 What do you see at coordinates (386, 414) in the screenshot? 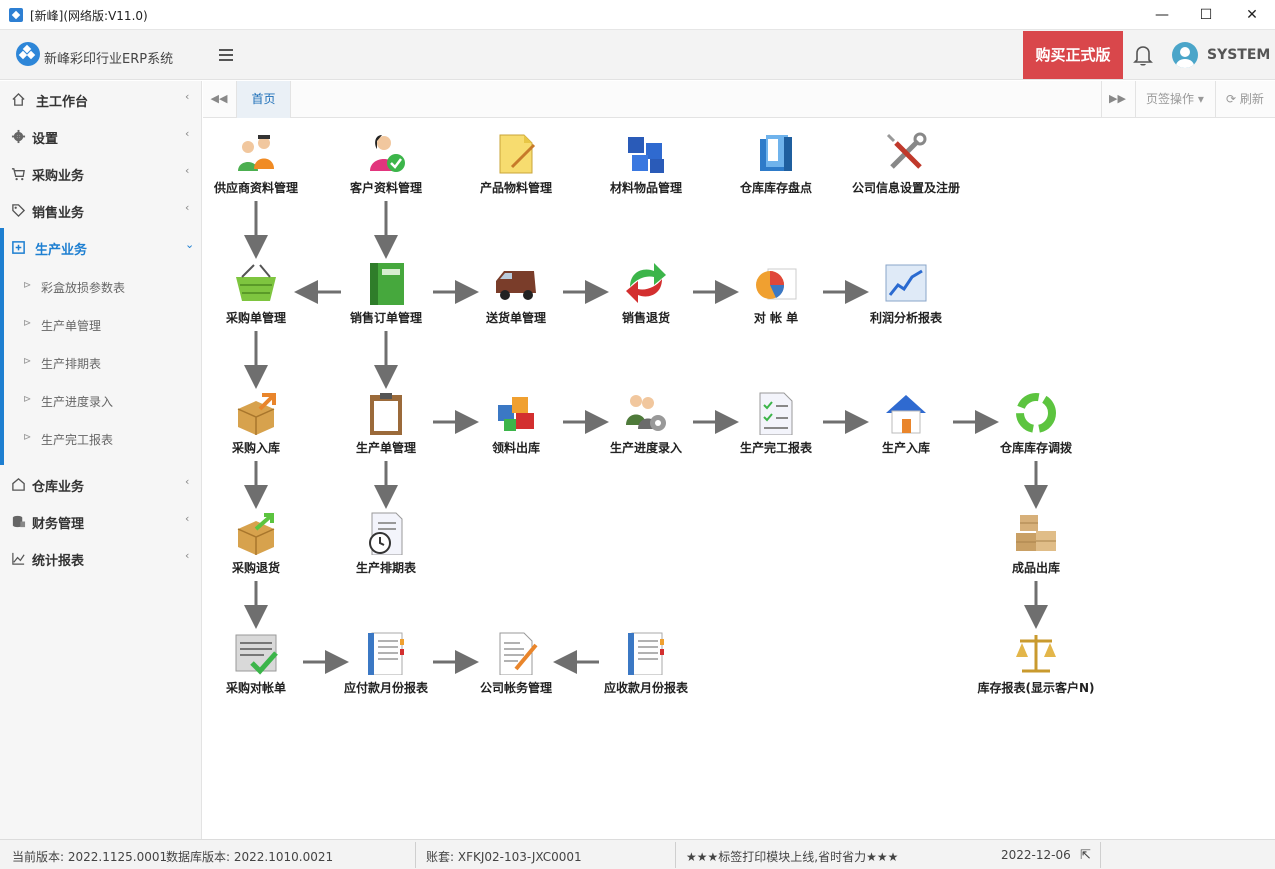
I see `clipboard-icon` at bounding box center [386, 414].